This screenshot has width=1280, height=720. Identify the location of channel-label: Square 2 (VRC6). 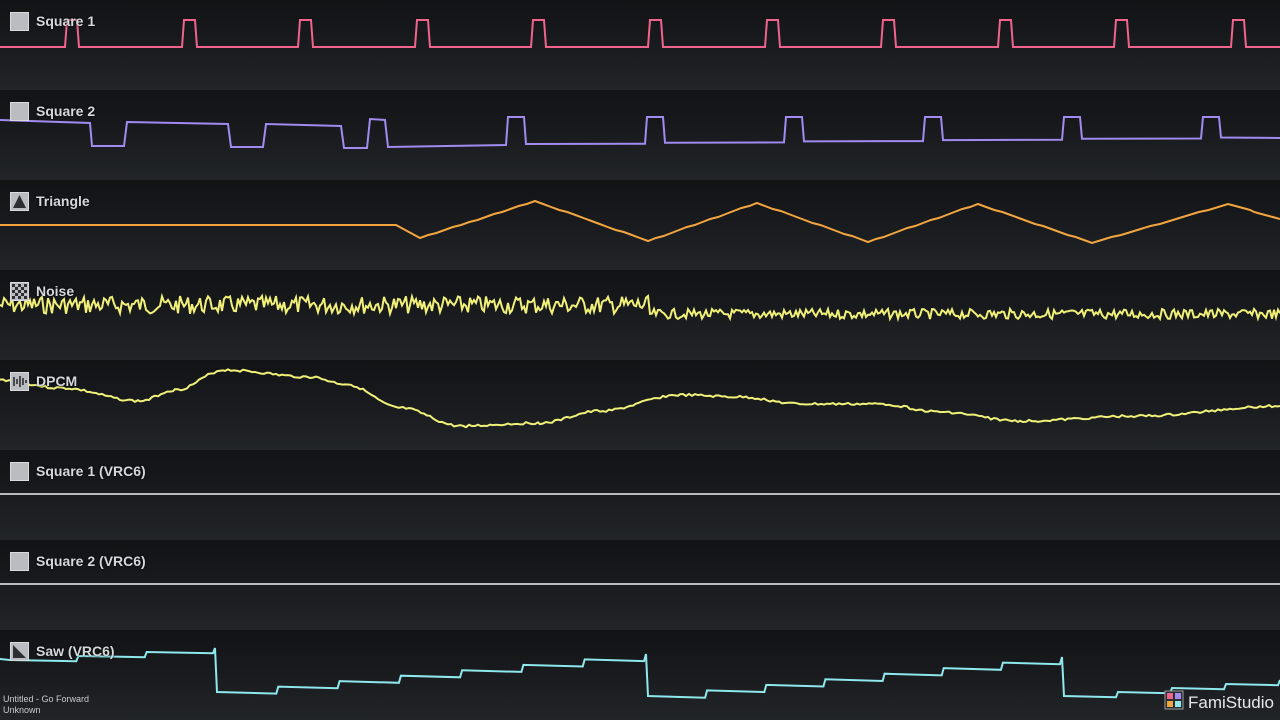
(91, 561).